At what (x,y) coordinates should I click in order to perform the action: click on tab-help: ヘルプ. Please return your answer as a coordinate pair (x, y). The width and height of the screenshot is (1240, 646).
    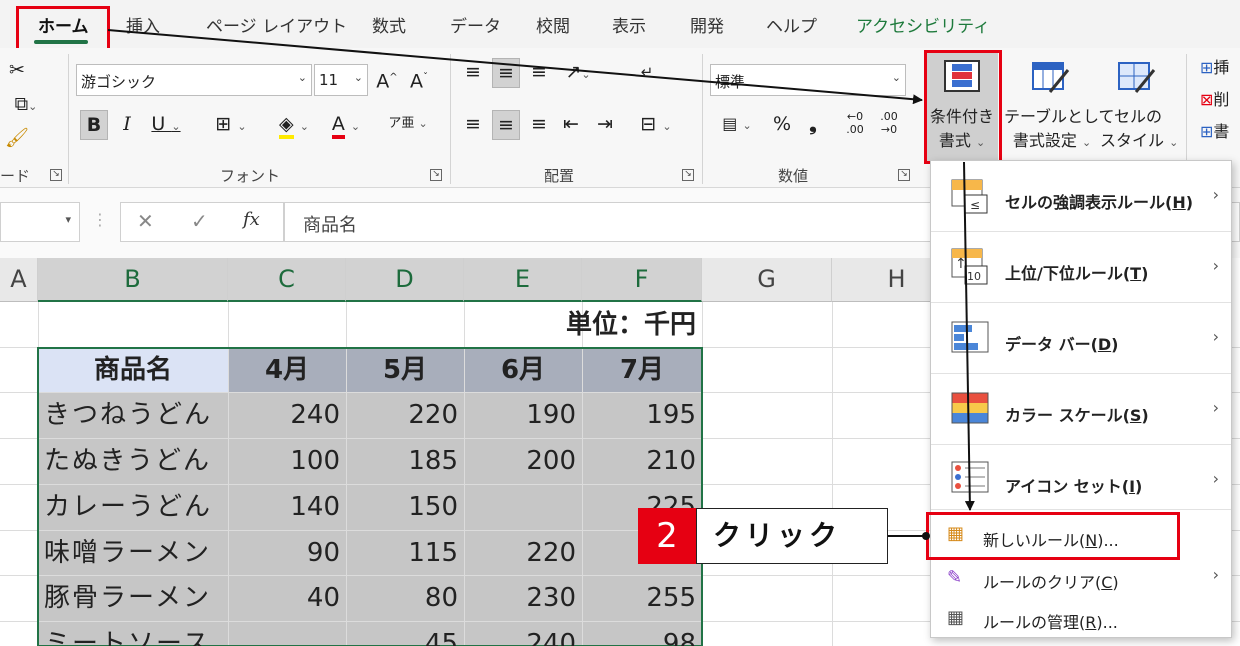
    Looking at the image, I should click on (791, 24).